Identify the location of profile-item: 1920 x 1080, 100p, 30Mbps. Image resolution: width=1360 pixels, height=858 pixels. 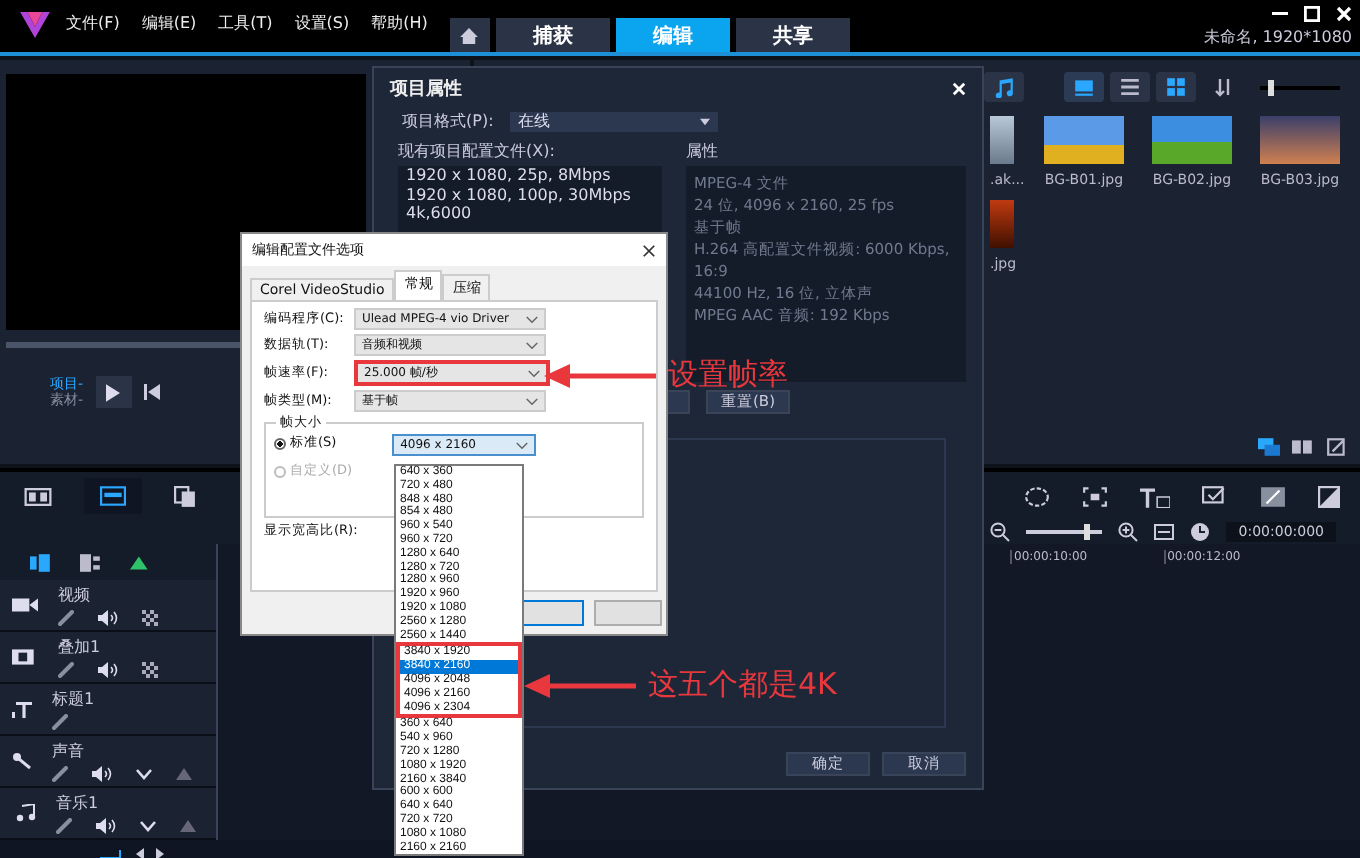
(530, 194).